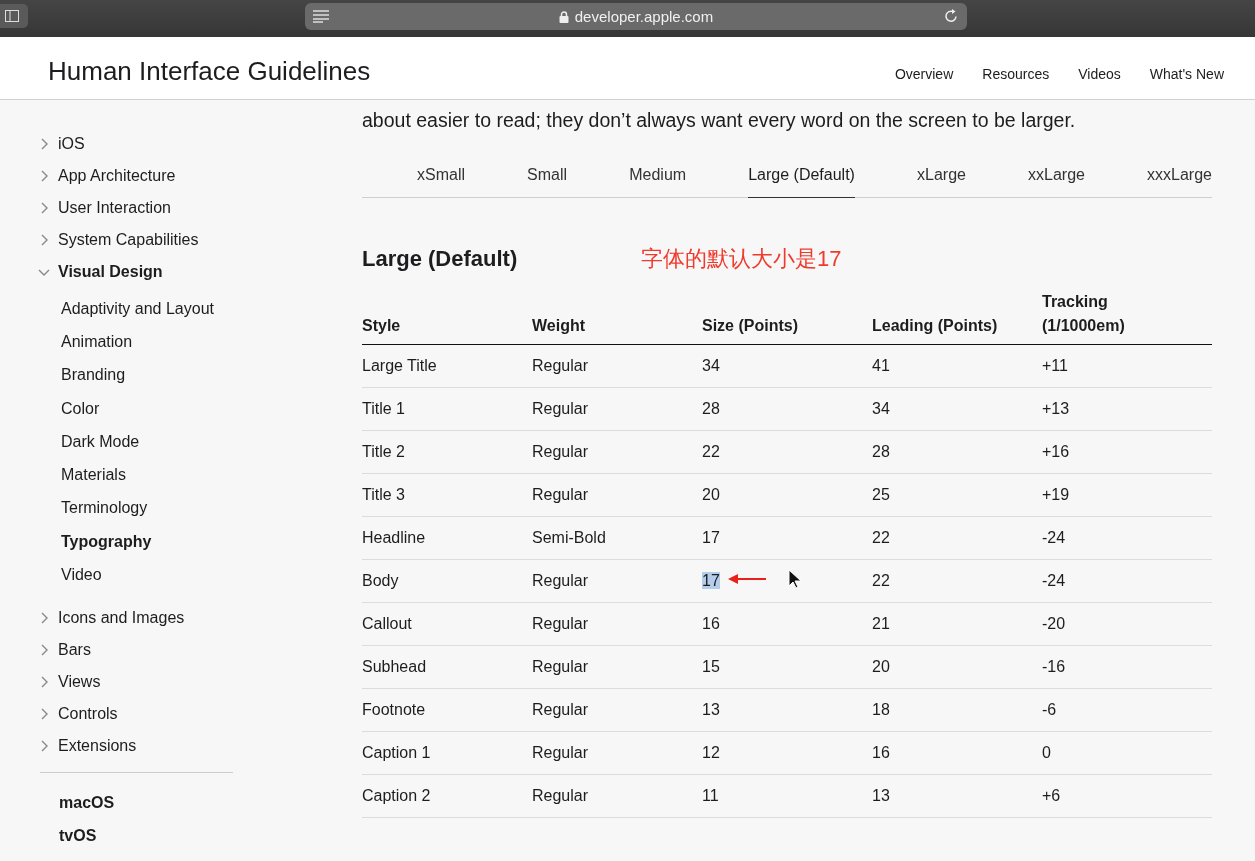  I want to click on nav-link: Videos, so click(1099, 74).